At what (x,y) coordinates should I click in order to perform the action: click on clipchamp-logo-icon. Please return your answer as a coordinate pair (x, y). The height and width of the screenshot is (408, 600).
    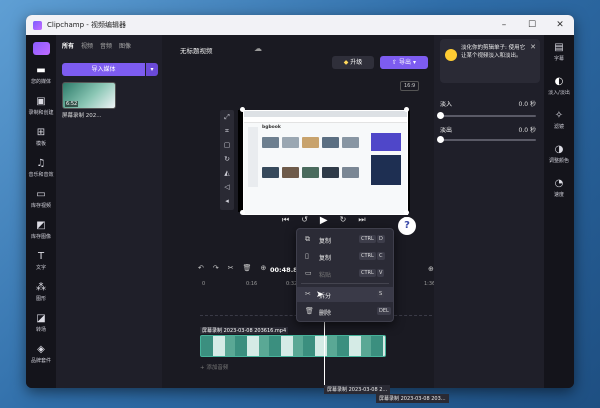
    Looking at the image, I should click on (37, 25).